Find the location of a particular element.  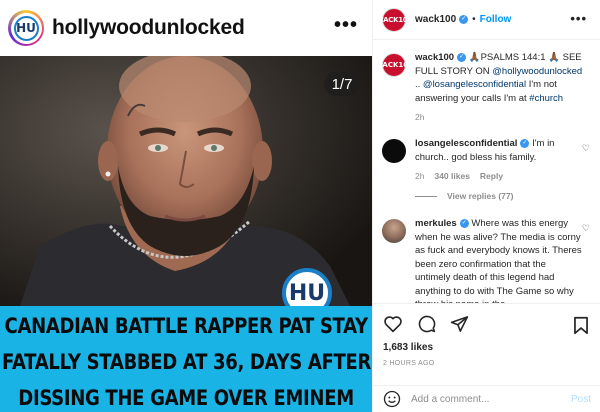

hashtag-church: #church is located at coordinates (546, 98).